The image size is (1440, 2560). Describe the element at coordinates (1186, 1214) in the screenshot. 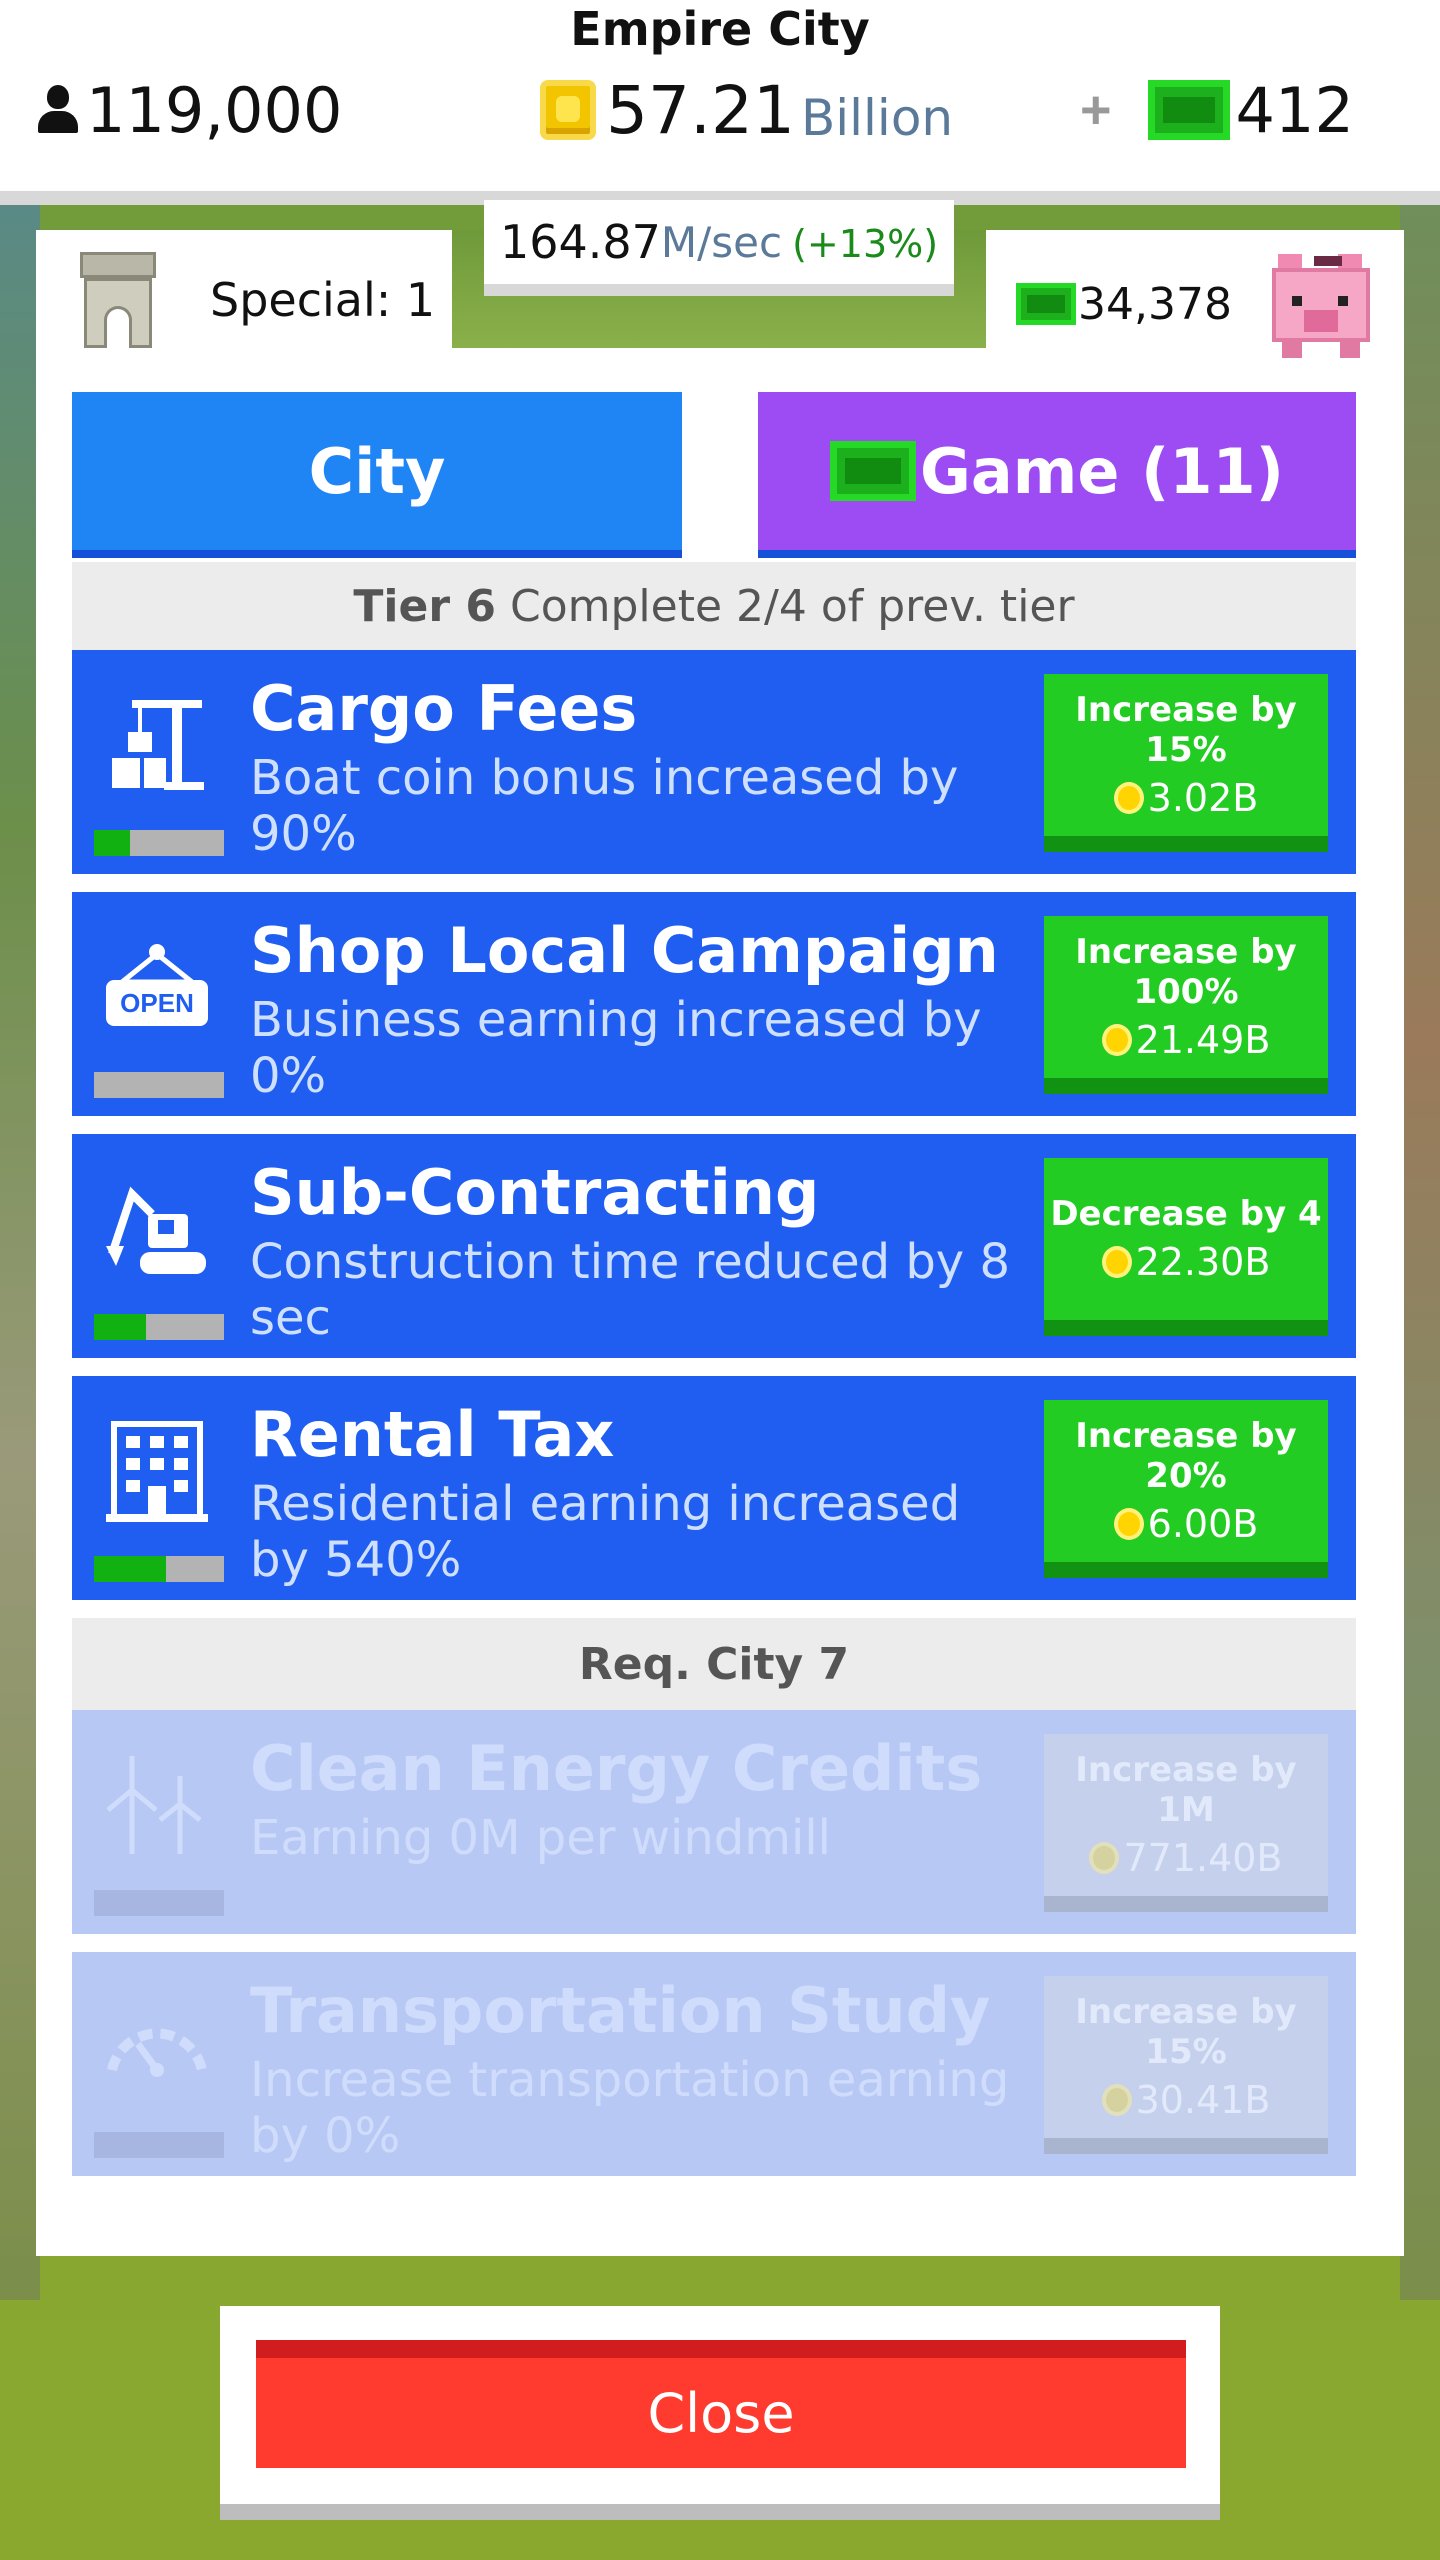

I see `buy-label: Decrease by 4` at that location.